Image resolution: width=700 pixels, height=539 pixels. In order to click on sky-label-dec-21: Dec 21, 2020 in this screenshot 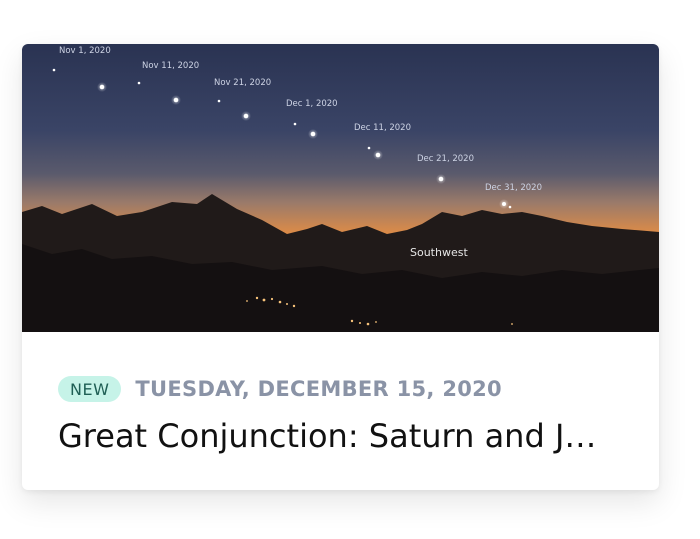, I will do `click(445, 159)`.